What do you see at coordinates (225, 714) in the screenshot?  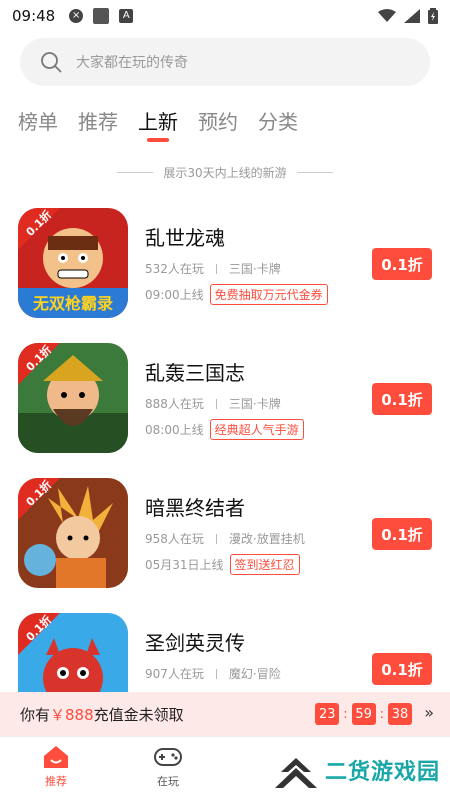 I see `recharge-banner: 你有￥888充值金未领取 23 : 59 : 38 »` at bounding box center [225, 714].